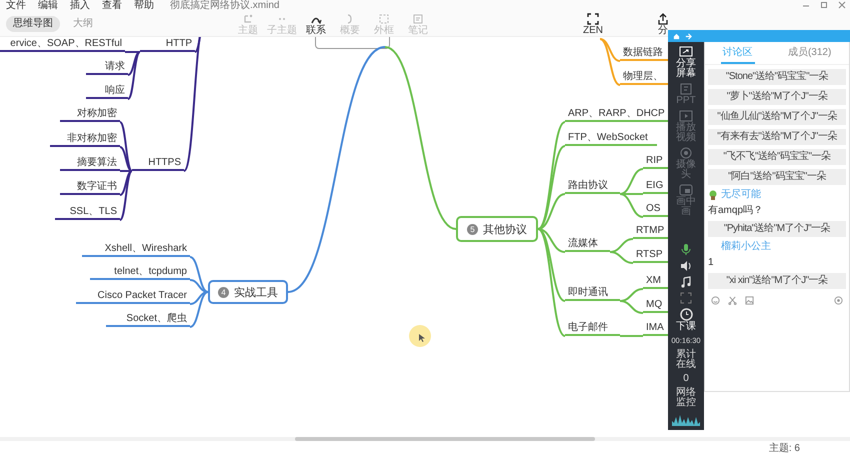 This screenshot has width=850, height=454. What do you see at coordinates (732, 300) in the screenshot?
I see `scissors-icon` at bounding box center [732, 300].